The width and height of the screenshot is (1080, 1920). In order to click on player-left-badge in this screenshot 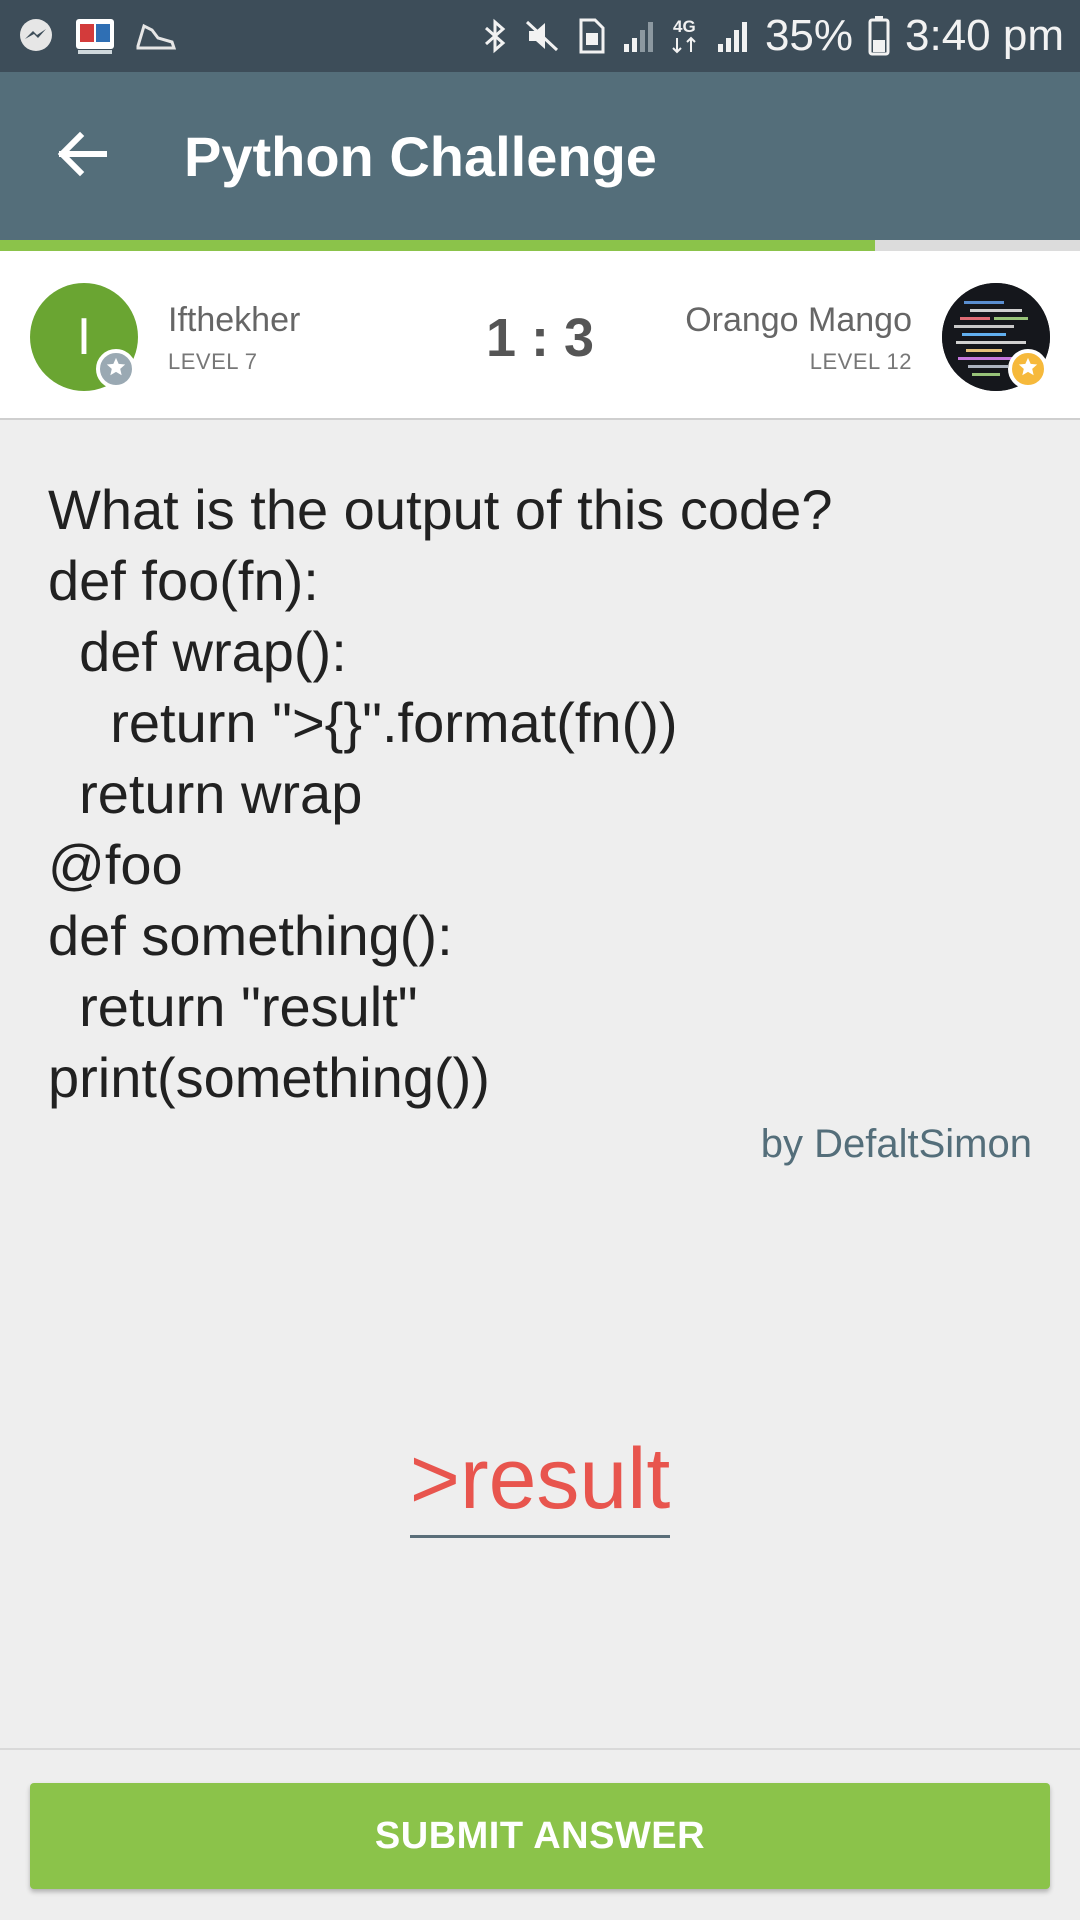, I will do `click(116, 369)`.